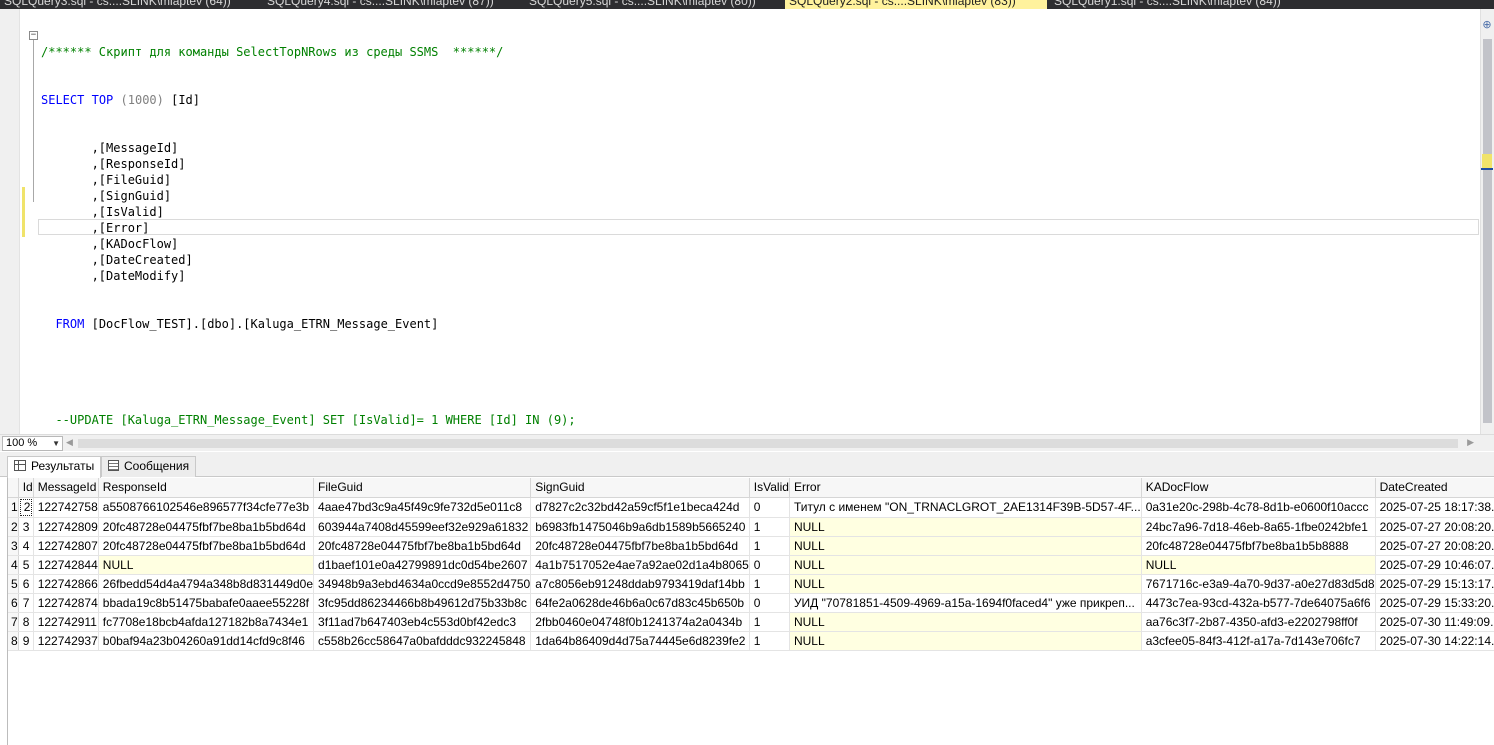 This screenshot has width=1494, height=745. What do you see at coordinates (1258, 527) in the screenshot?
I see `table-cell: 24bc7a96-7d18-46eb-8a65-1fbe0242bfe1` at bounding box center [1258, 527].